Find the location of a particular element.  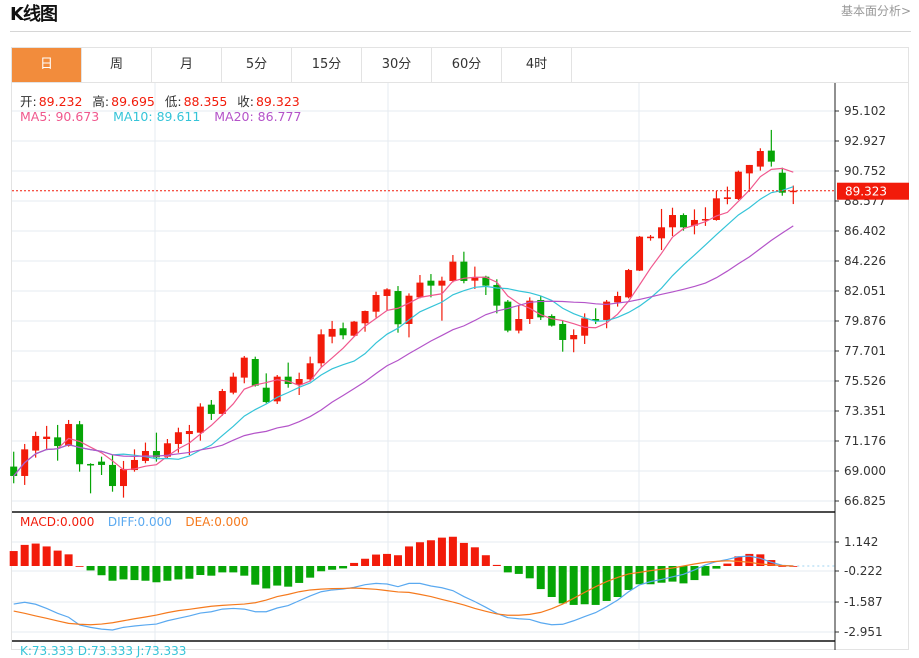

ma10-value: MA10: 89.611 is located at coordinates (157, 116).